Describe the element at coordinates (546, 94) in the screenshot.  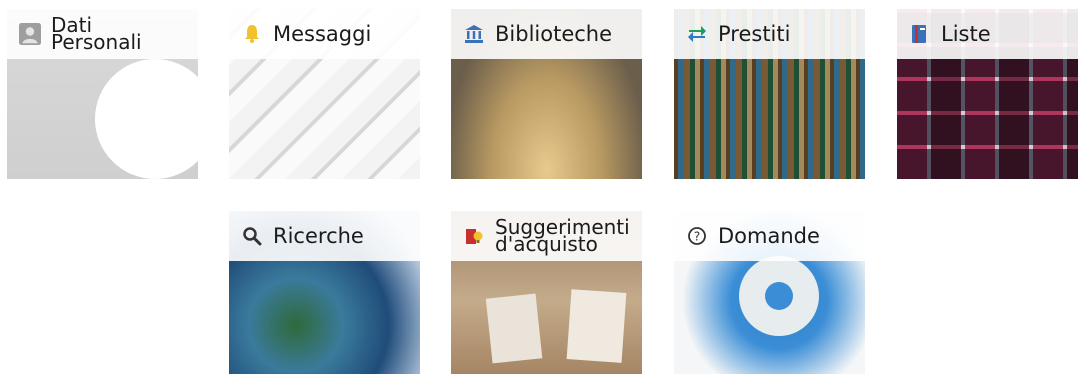
I see `tile-biblioteche: Biblioteche` at that location.